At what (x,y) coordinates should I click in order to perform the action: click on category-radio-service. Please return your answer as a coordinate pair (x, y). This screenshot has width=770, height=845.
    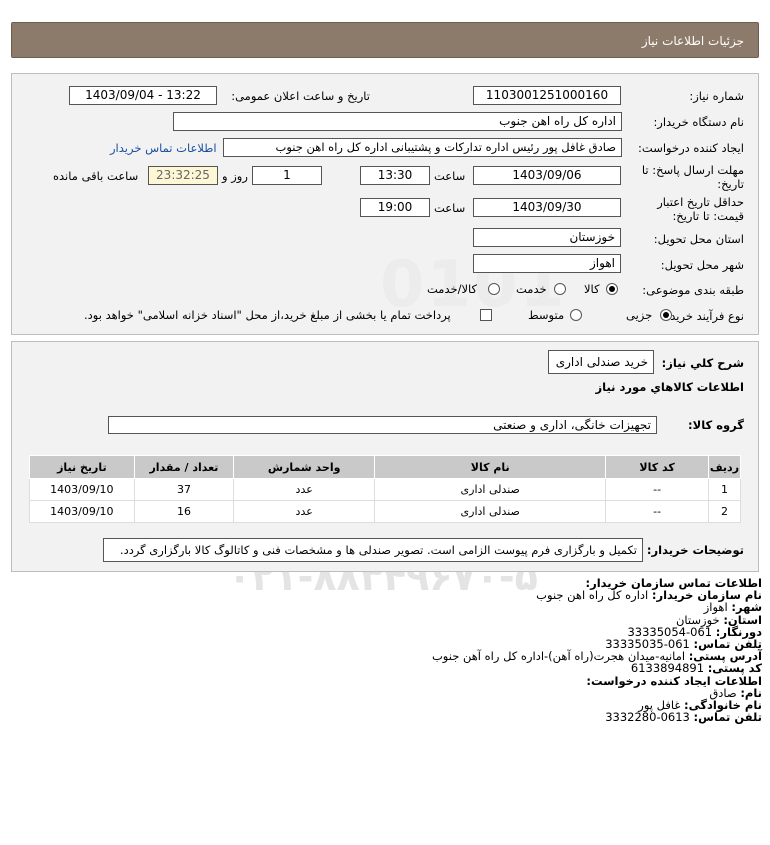
    Looking at the image, I should click on (560, 289).